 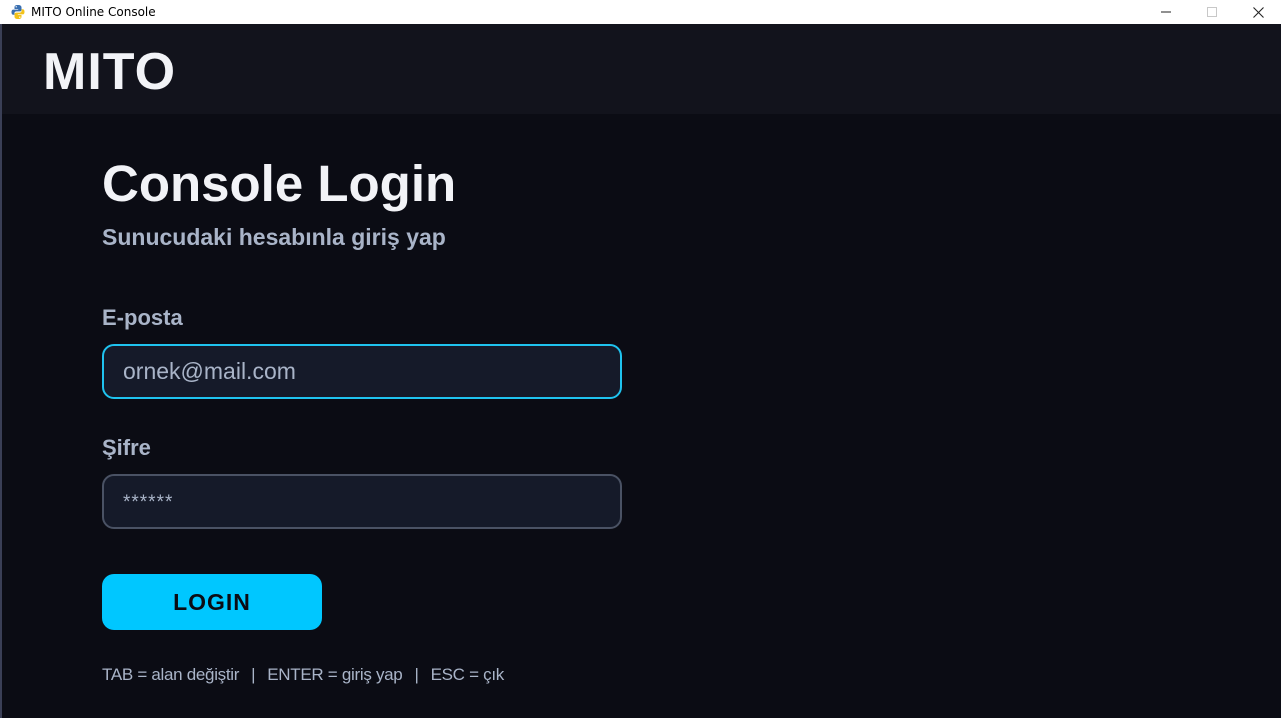 I want to click on window-titlebar: MITO Online Console, so click(x=640, y=12).